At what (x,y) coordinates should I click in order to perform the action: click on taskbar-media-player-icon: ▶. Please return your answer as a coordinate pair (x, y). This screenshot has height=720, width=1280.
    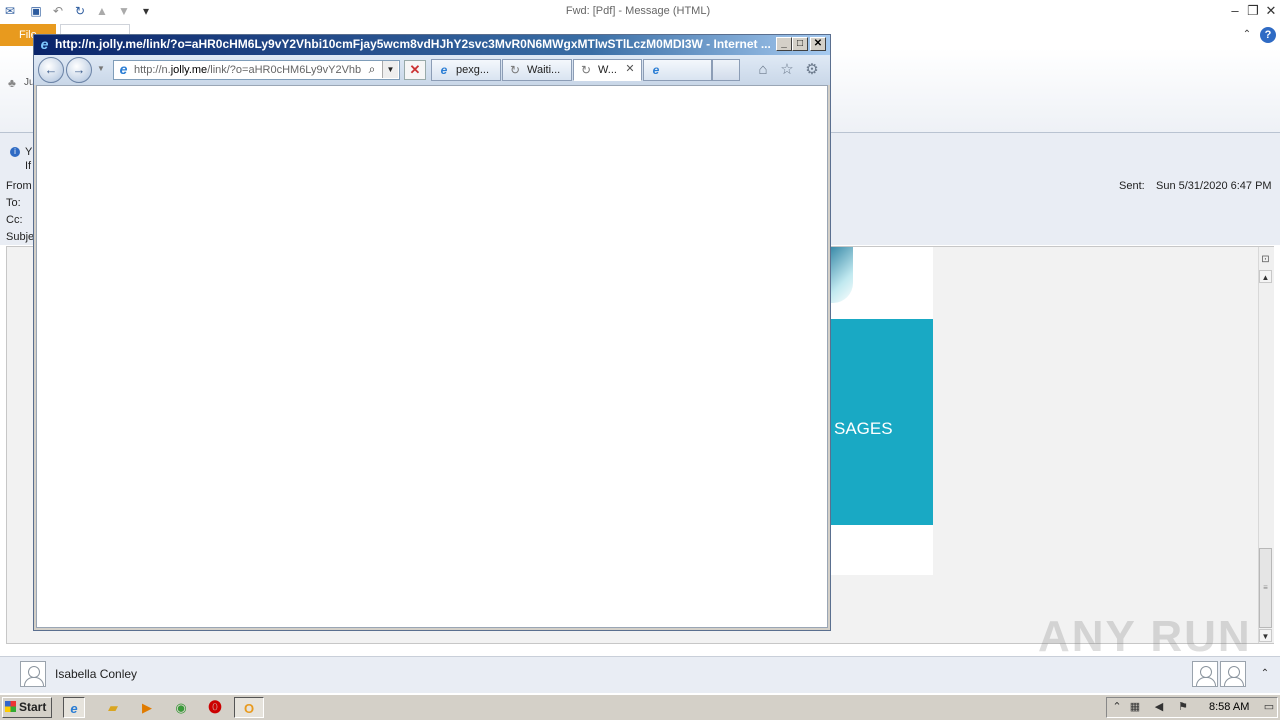
    Looking at the image, I should click on (147, 707).